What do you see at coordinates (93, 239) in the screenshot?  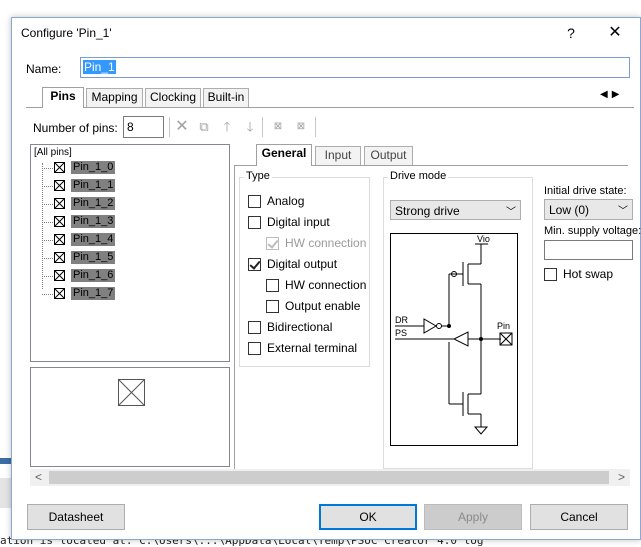 I see `pin-label: Pin_1_4` at bounding box center [93, 239].